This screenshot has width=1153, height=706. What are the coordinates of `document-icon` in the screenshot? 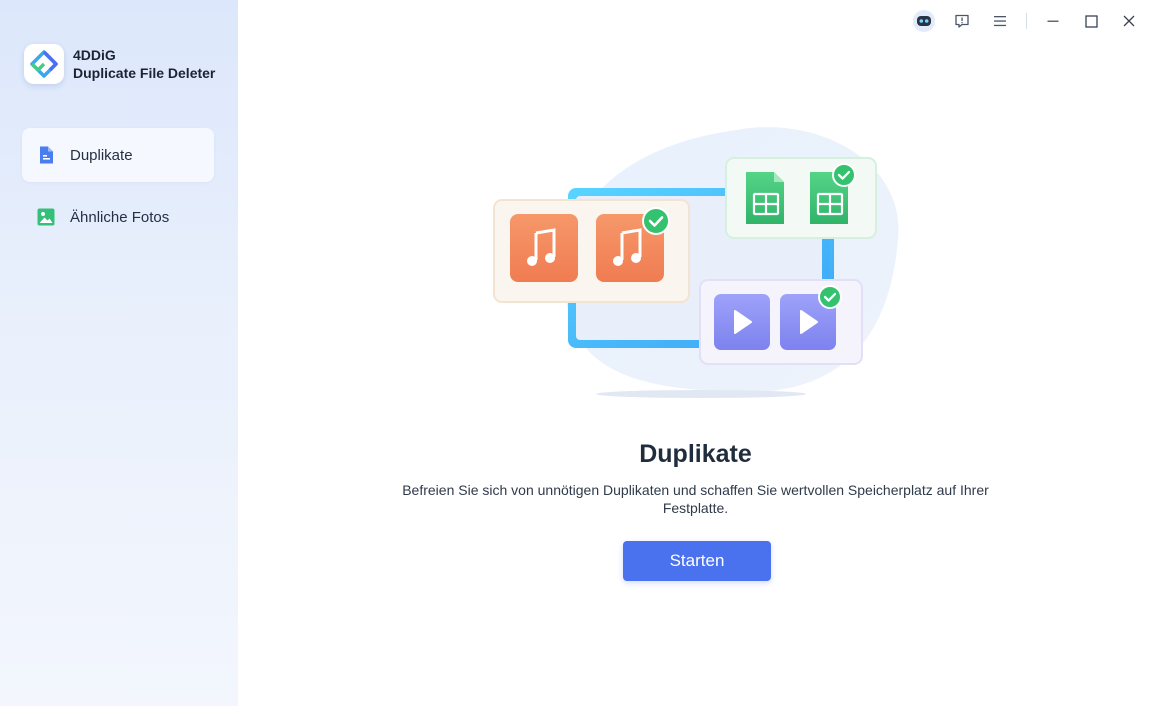 It's located at (46, 155).